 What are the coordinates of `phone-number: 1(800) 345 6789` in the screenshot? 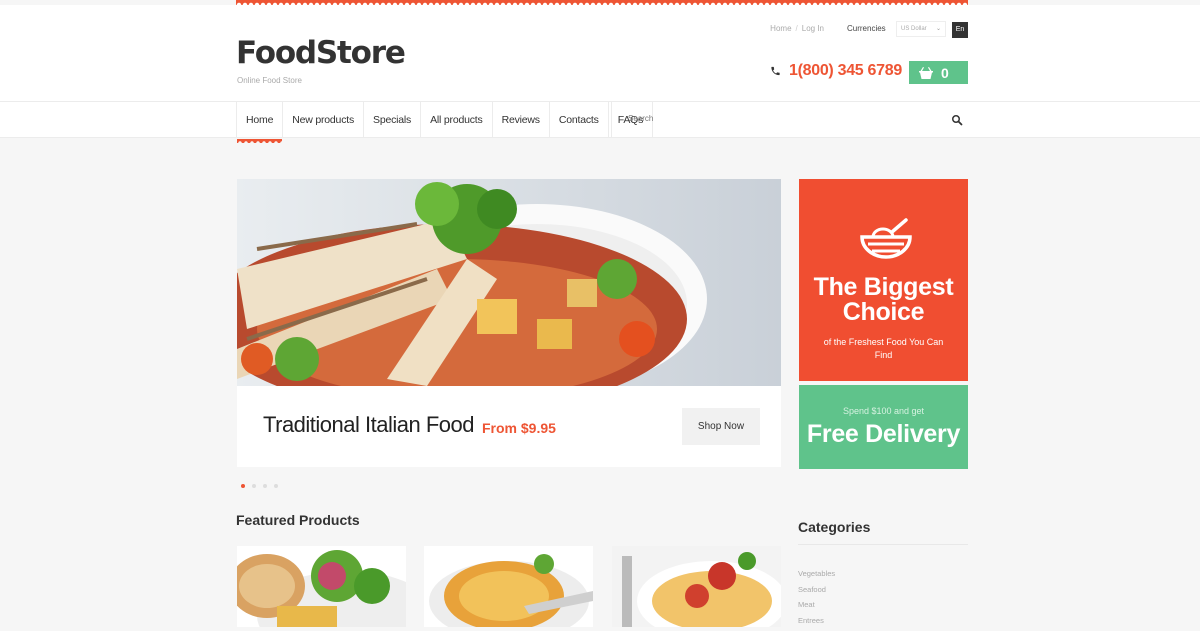 It's located at (845, 71).